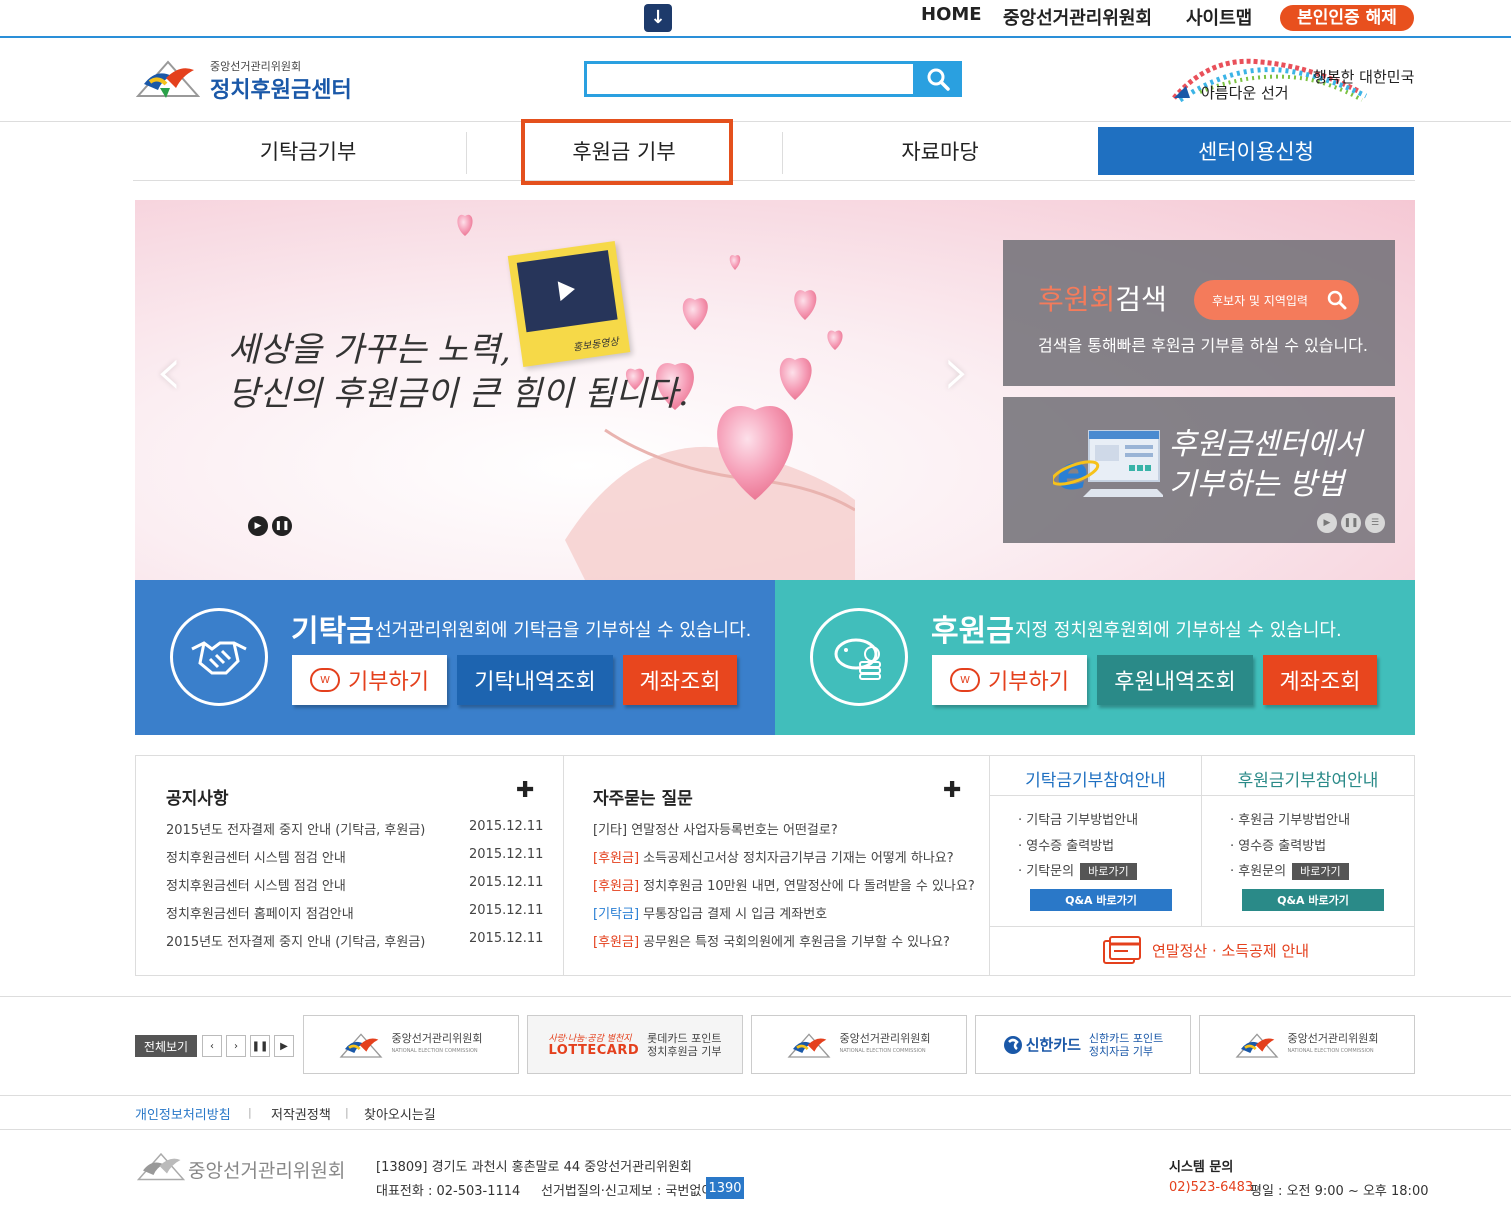  Describe the element at coordinates (1245, 93) in the screenshot. I see `slogan-beautiful-election: 아름다운 선거` at that location.